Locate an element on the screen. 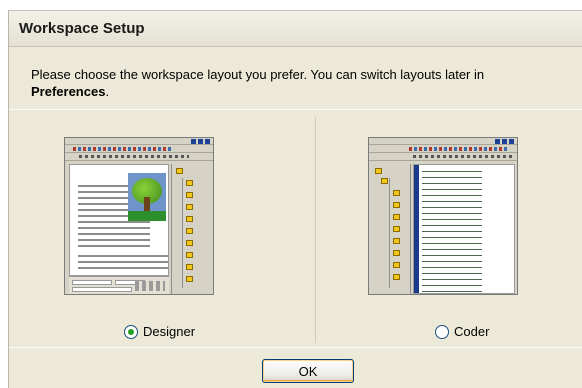  title-bar: Workspace Setup is located at coordinates (295, 29).